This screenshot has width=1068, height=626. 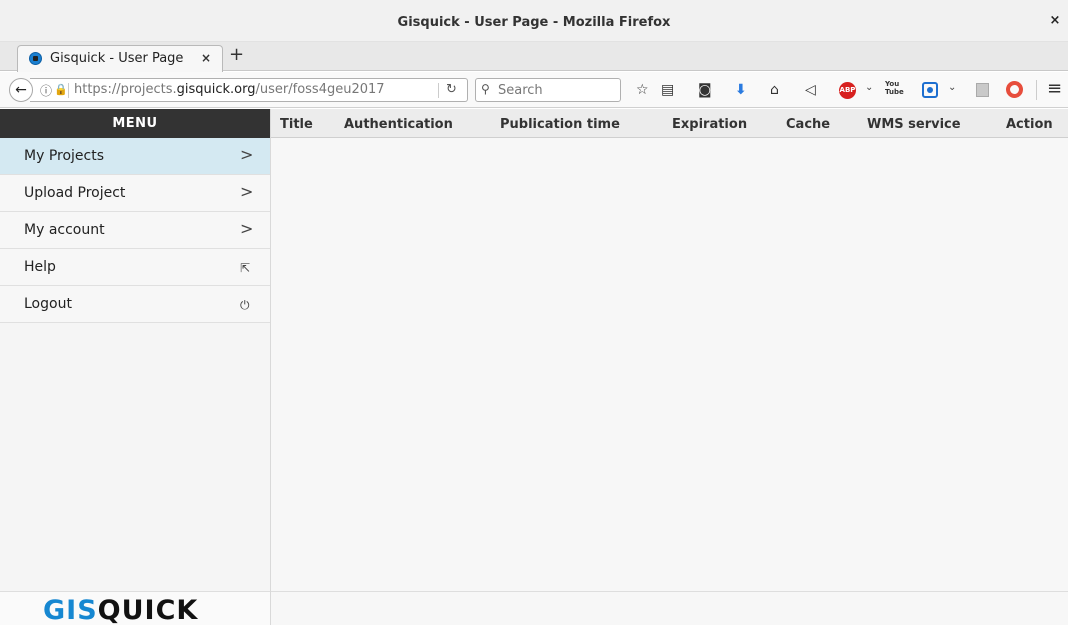 What do you see at coordinates (808, 124) in the screenshot?
I see `column-header-cache: Cache` at bounding box center [808, 124].